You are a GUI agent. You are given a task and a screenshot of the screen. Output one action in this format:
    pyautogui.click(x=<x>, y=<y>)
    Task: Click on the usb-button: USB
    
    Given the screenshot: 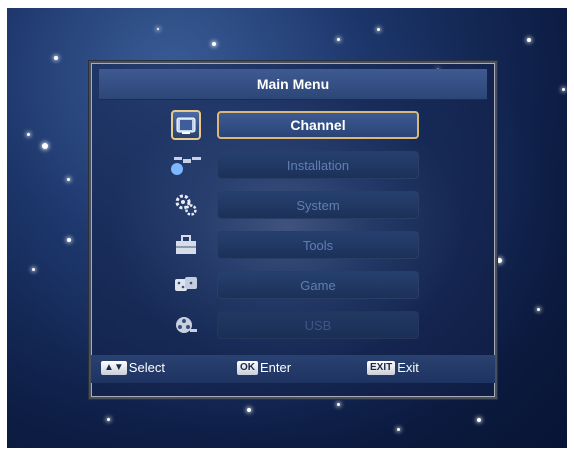 What is the action you would take?
    pyautogui.click(x=318, y=325)
    